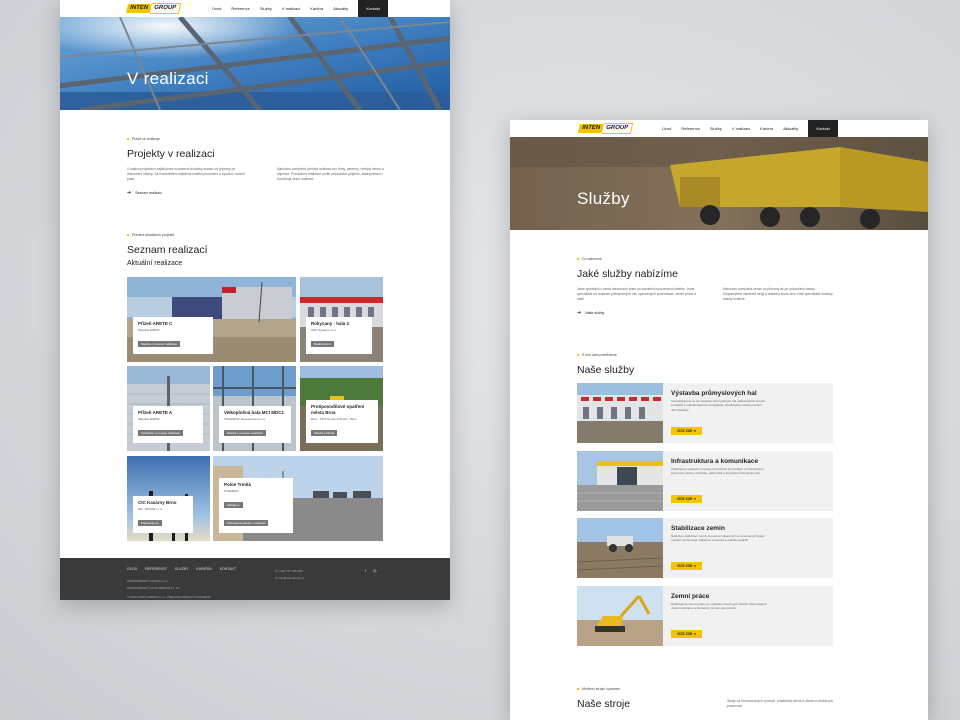  I want to click on footer-email: ✉ info@intengroup.cz, so click(289, 578).